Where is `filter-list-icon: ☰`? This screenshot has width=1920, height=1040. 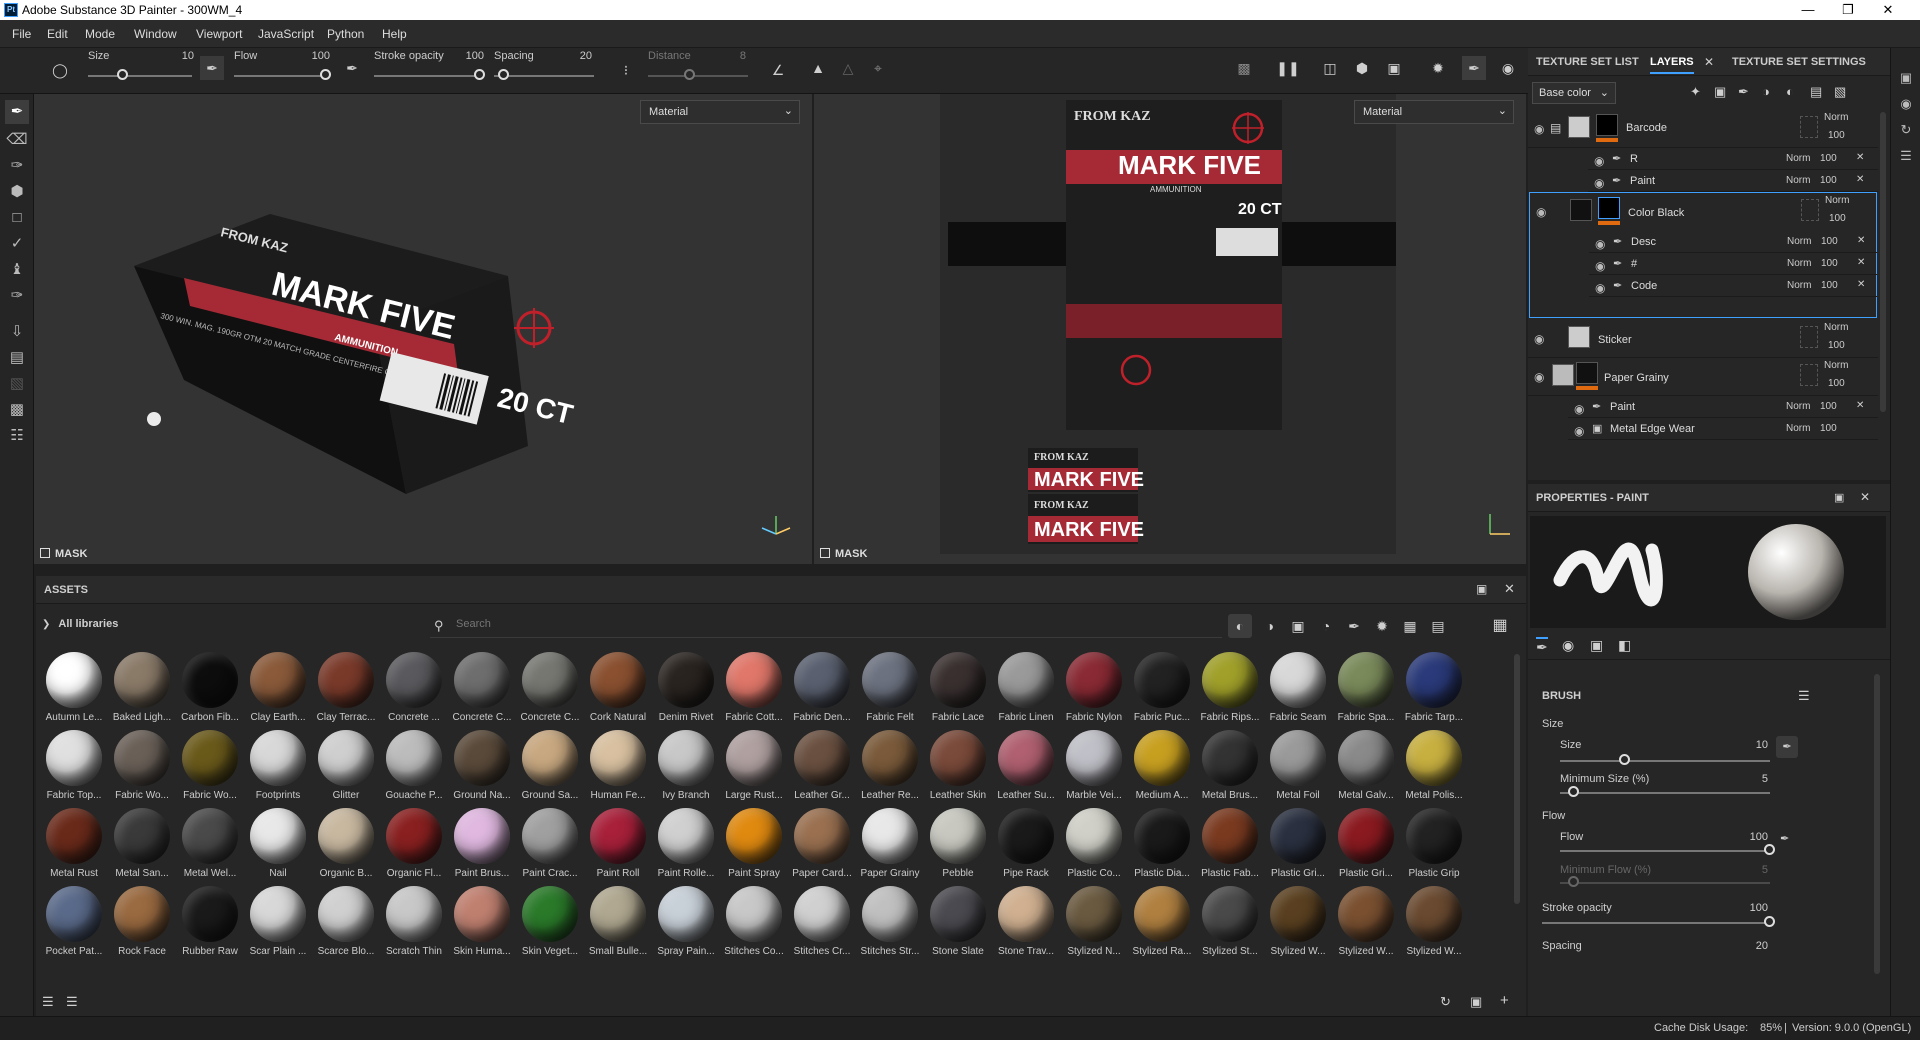
filter-list-icon: ☰ is located at coordinates (72, 1002).